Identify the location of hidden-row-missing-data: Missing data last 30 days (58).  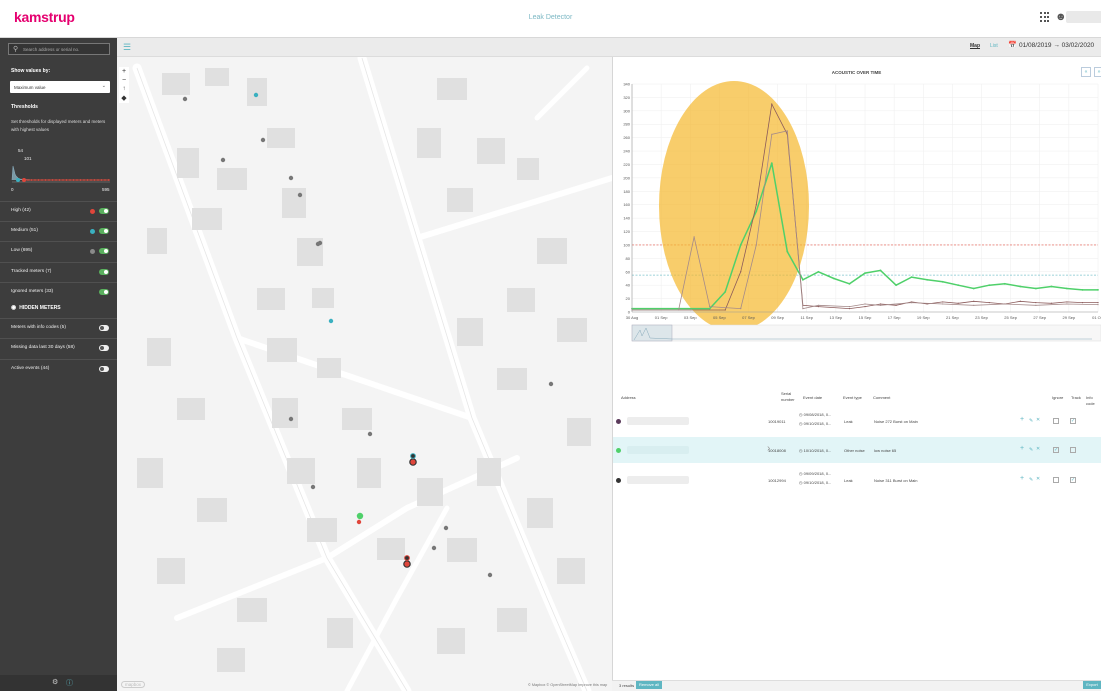
(58, 347).